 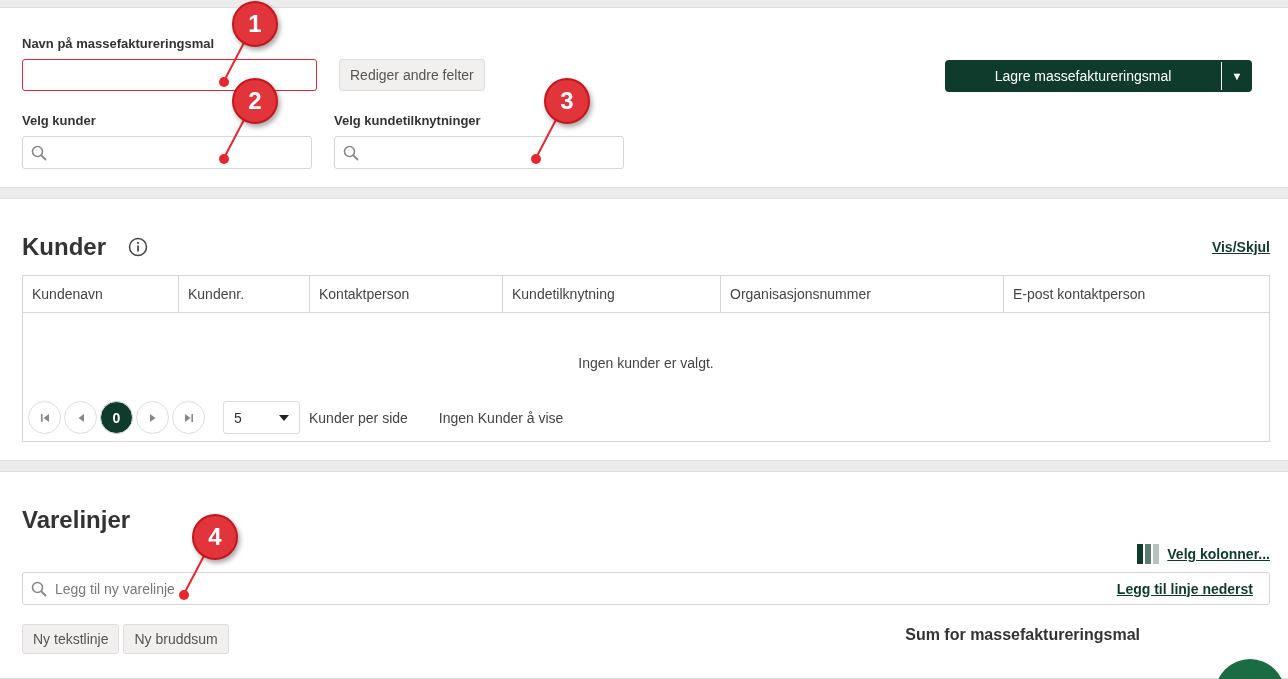 What do you see at coordinates (215, 537) in the screenshot?
I see `callout-badge: 4` at bounding box center [215, 537].